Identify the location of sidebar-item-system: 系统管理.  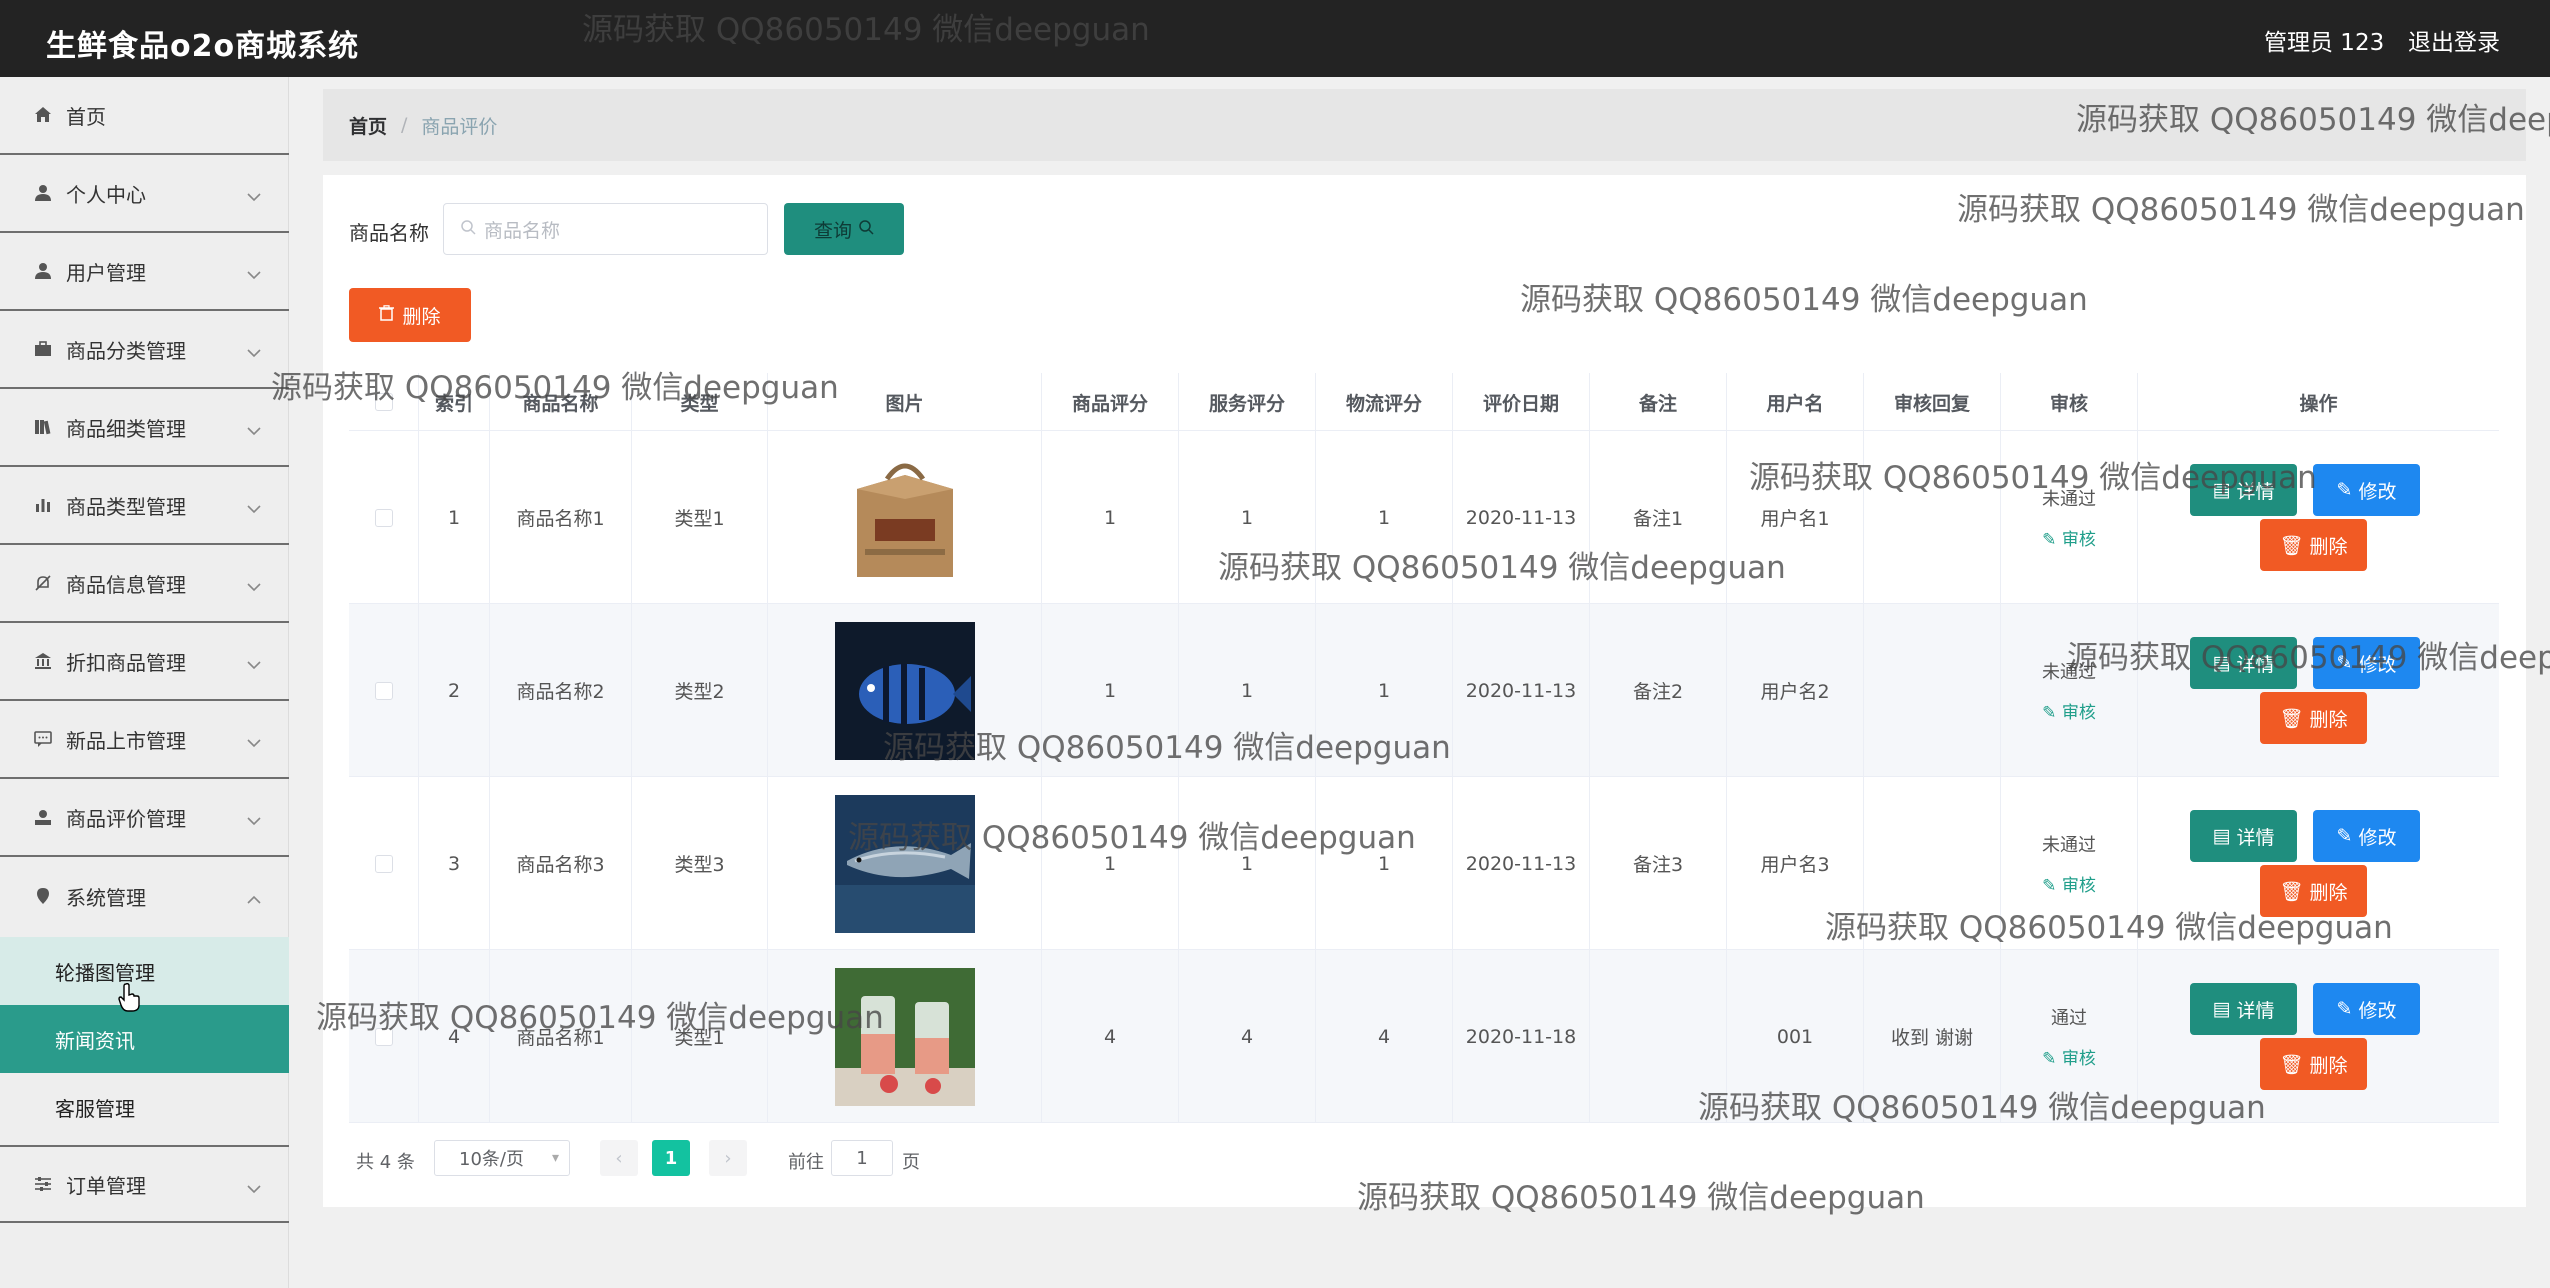
(144, 896).